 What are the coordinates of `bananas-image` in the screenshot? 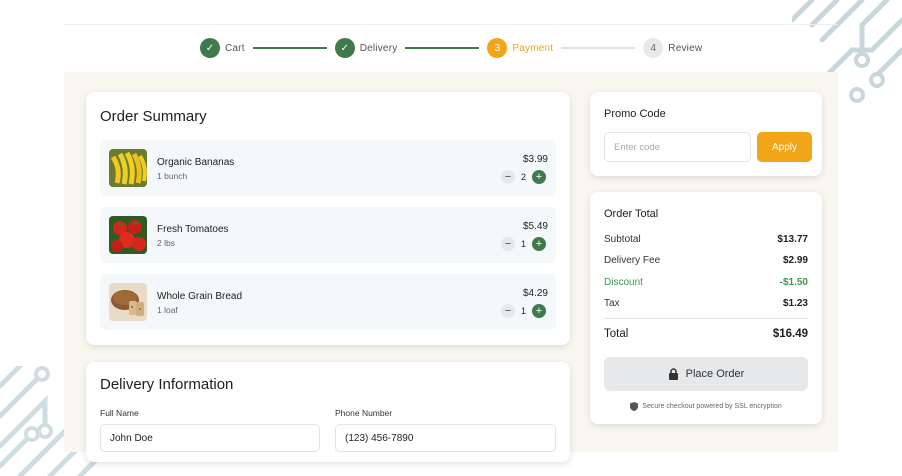 It's located at (128, 168).